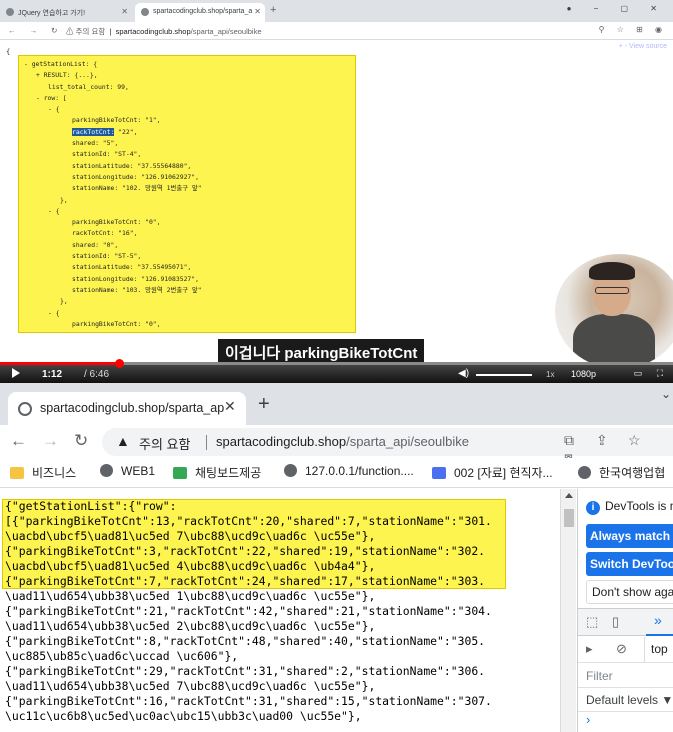  I want to click on warning-icon: ▲, so click(123, 441).